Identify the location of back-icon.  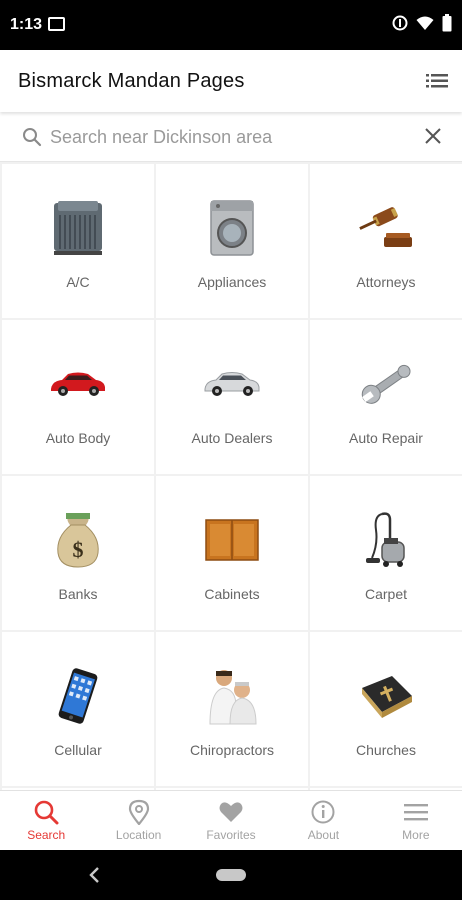
(95, 875).